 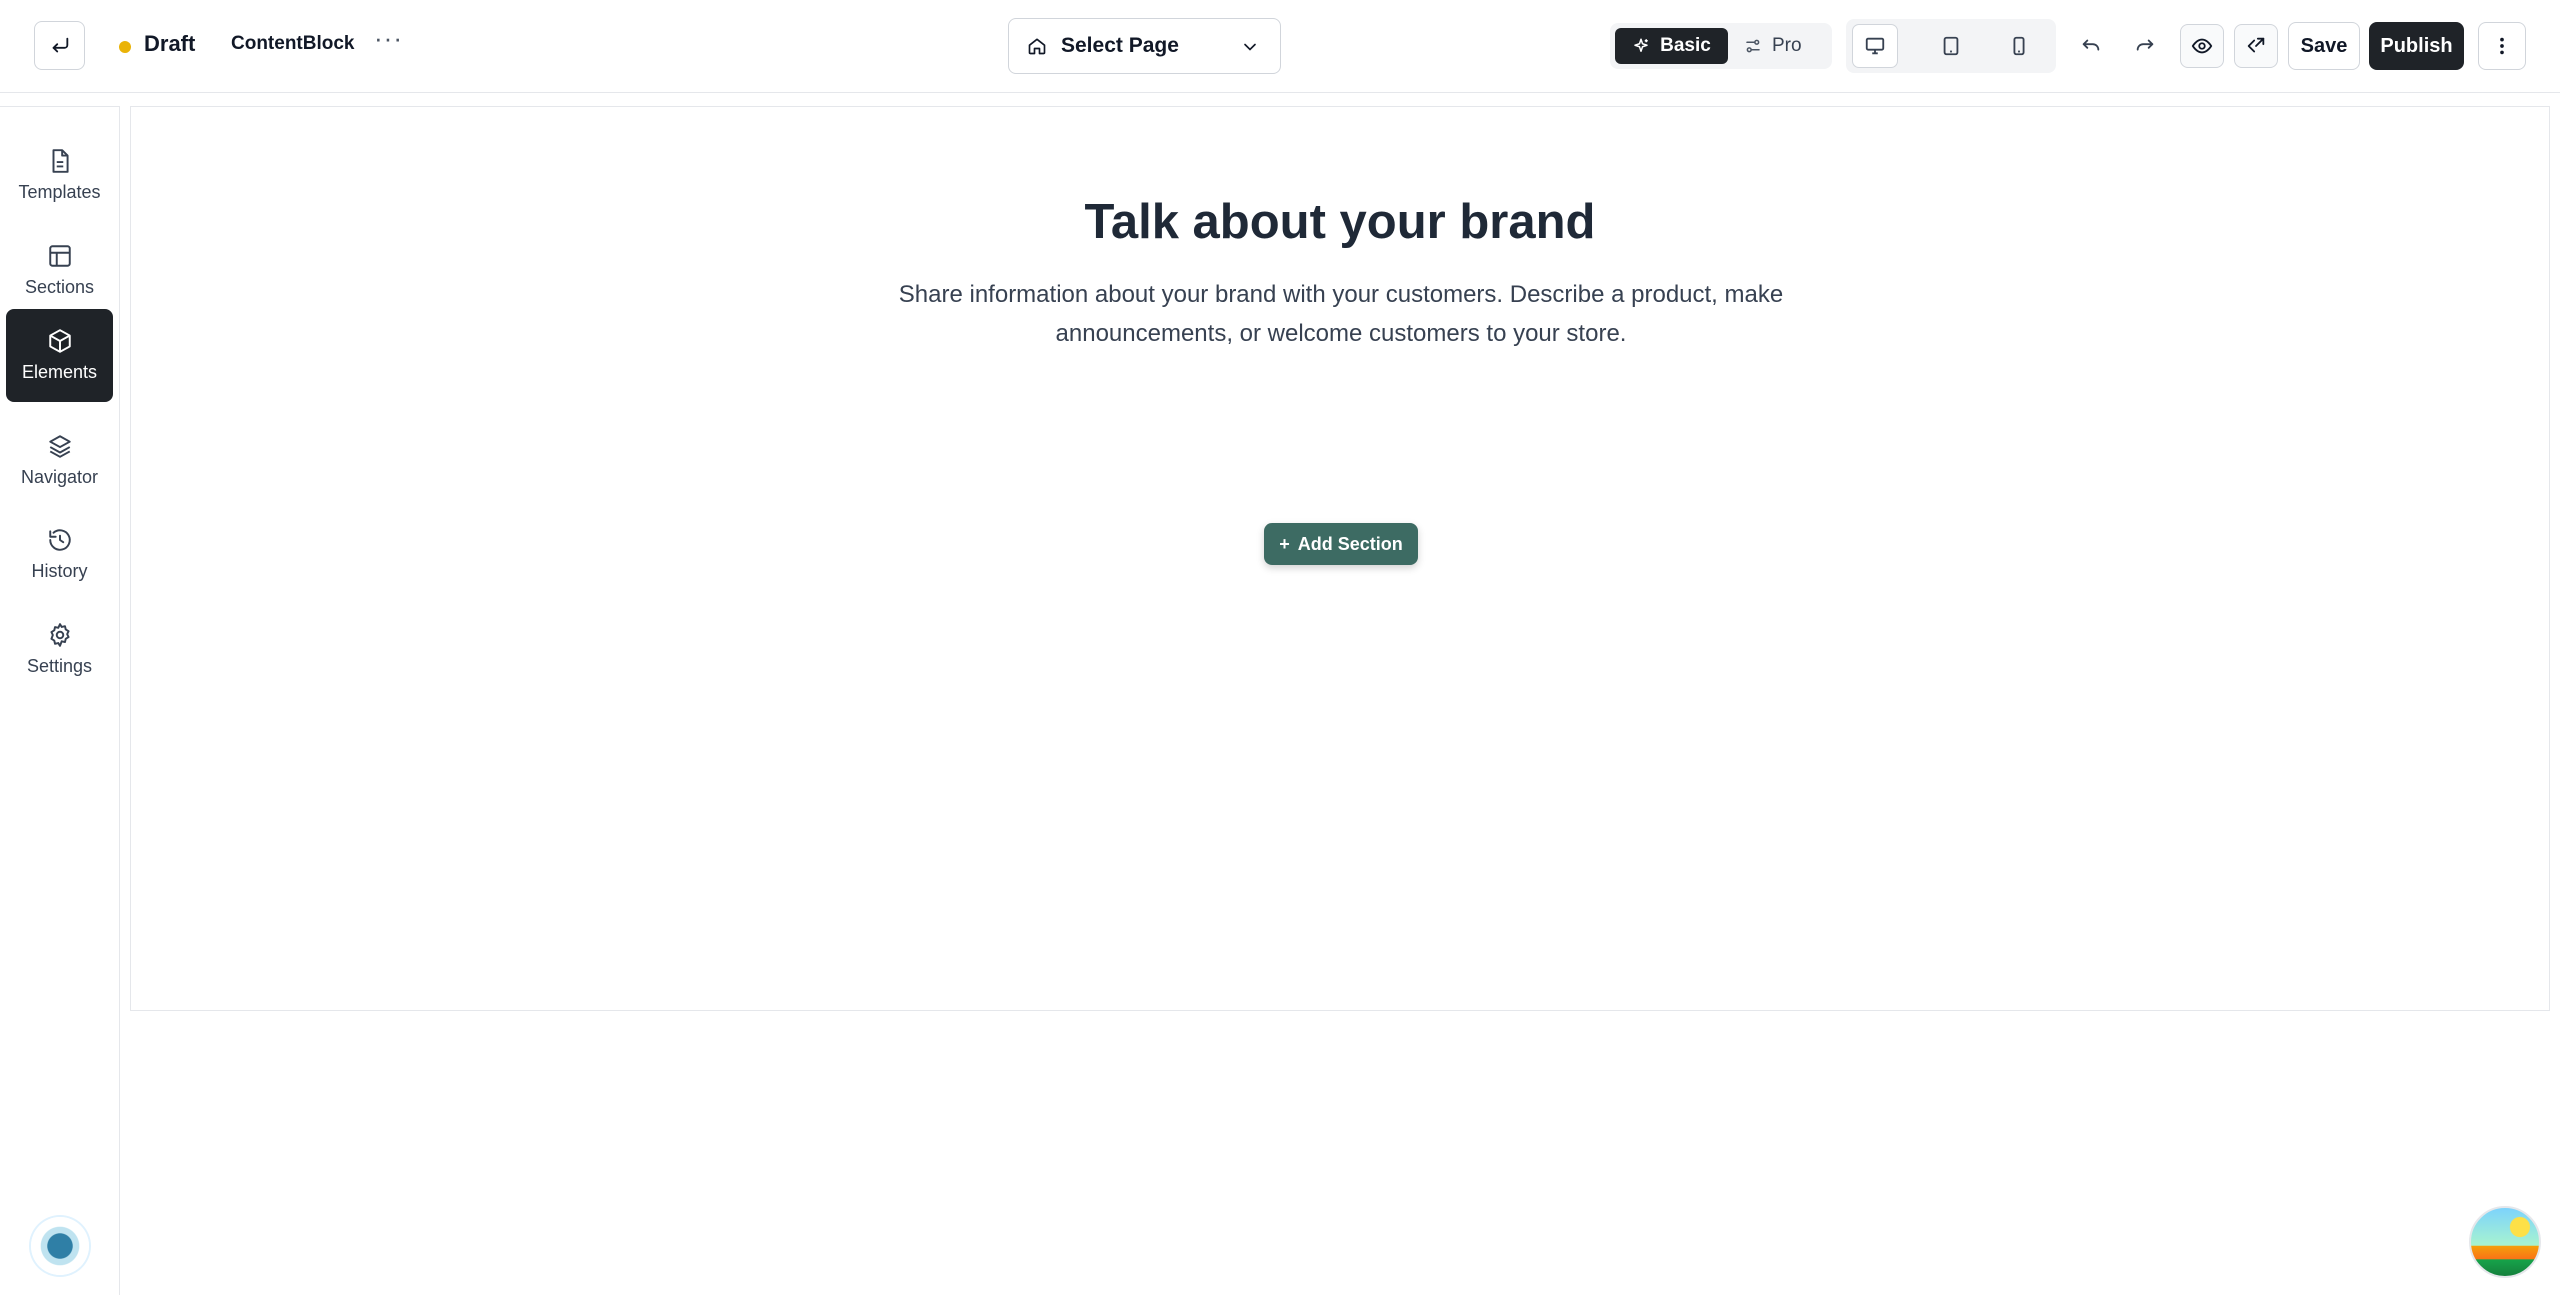 I want to click on page-select-dropdown: Select Page, so click(x=1144, y=46).